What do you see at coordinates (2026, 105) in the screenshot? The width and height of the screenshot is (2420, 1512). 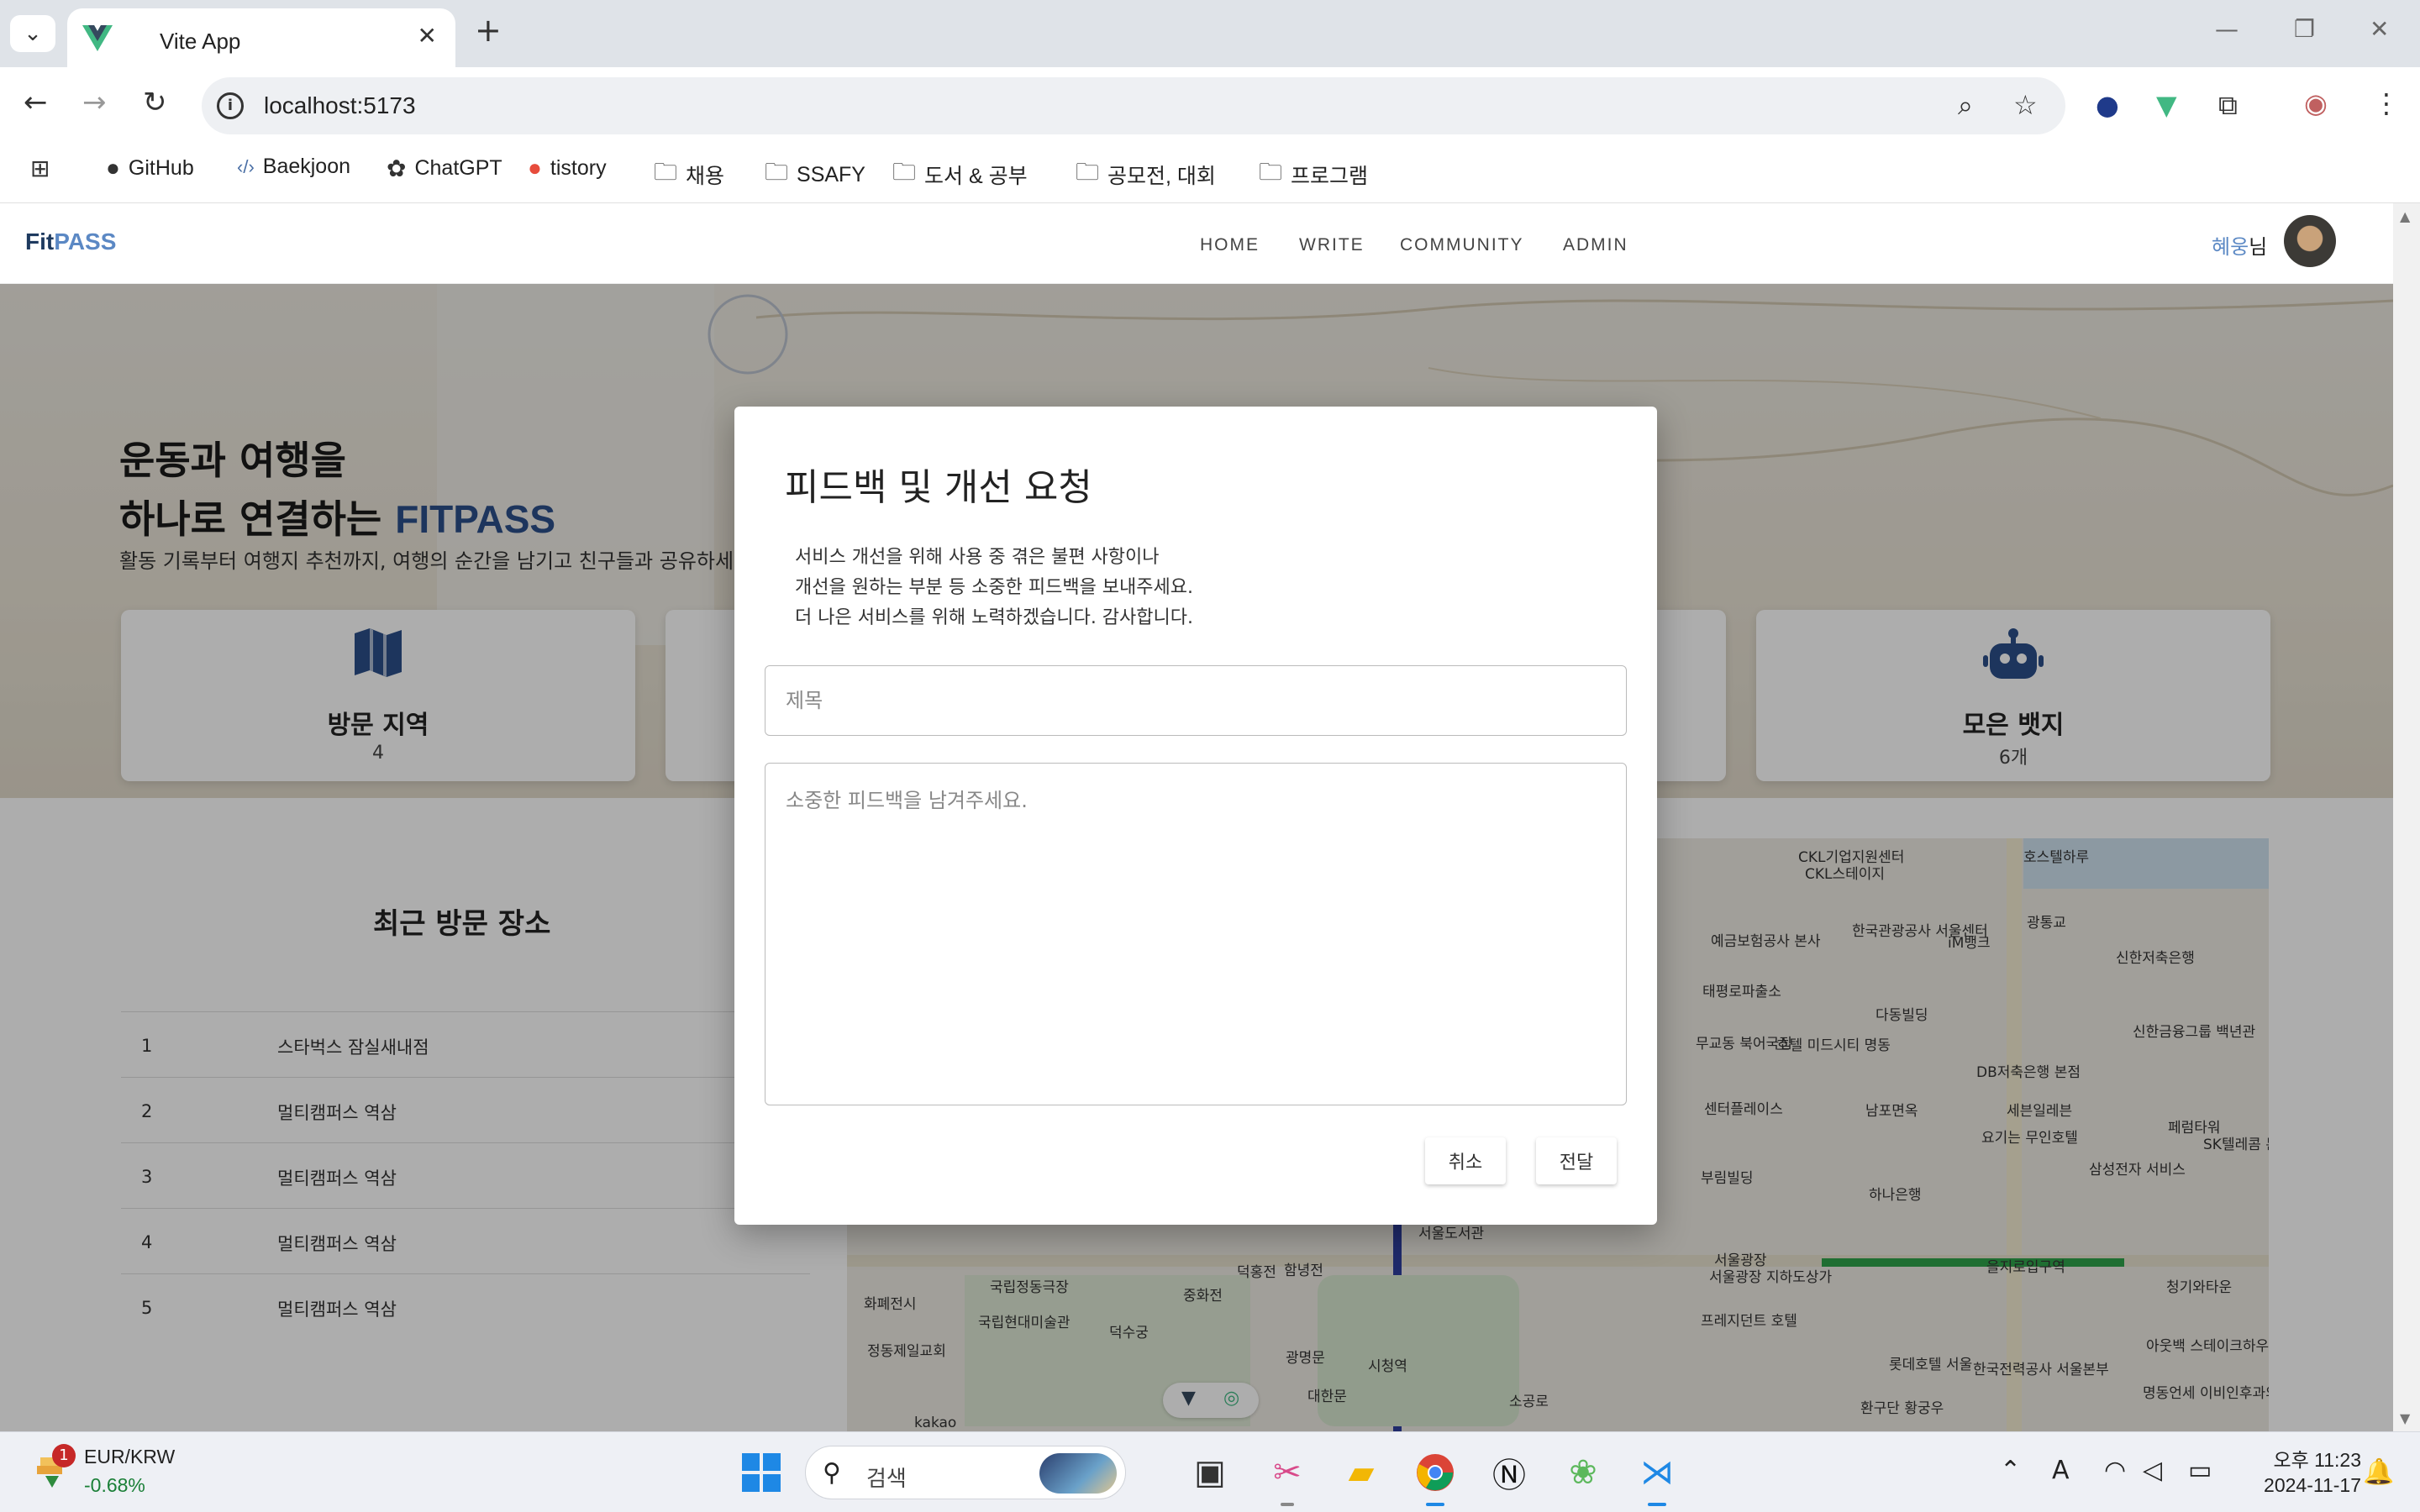 I see `bookmark-star-icon: ☆` at bounding box center [2026, 105].